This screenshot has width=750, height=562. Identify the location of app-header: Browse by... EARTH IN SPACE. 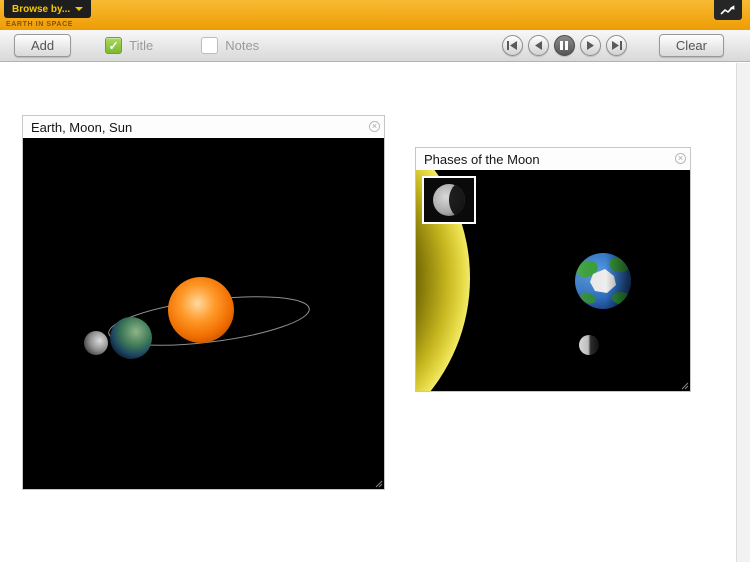
(375, 15).